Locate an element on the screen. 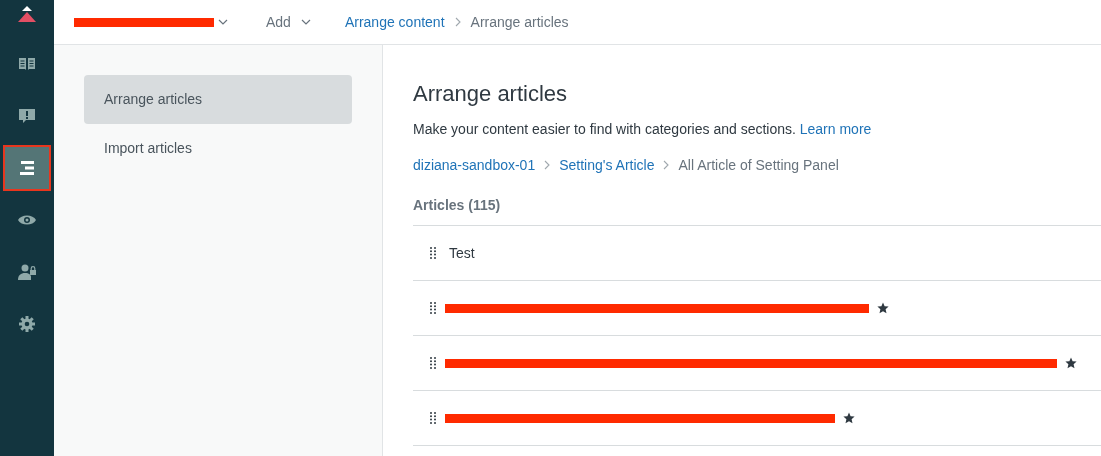  settings-icon is located at coordinates (27, 324).